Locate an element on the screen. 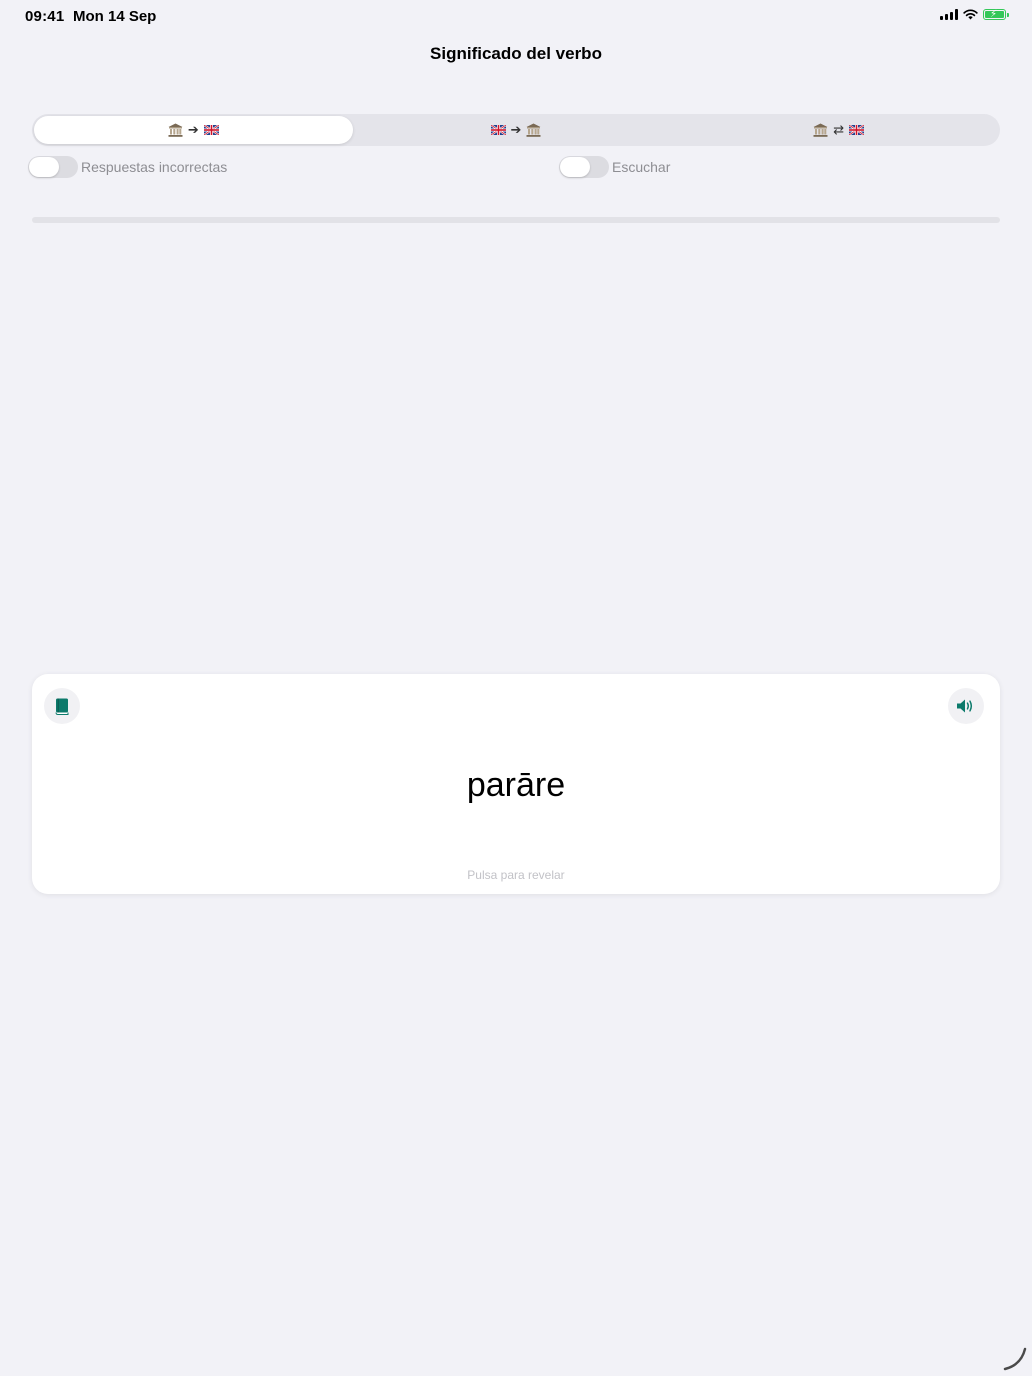 This screenshot has width=1032, height=1376. flashcard: parāre Pulsa para revelar is located at coordinates (516, 784).